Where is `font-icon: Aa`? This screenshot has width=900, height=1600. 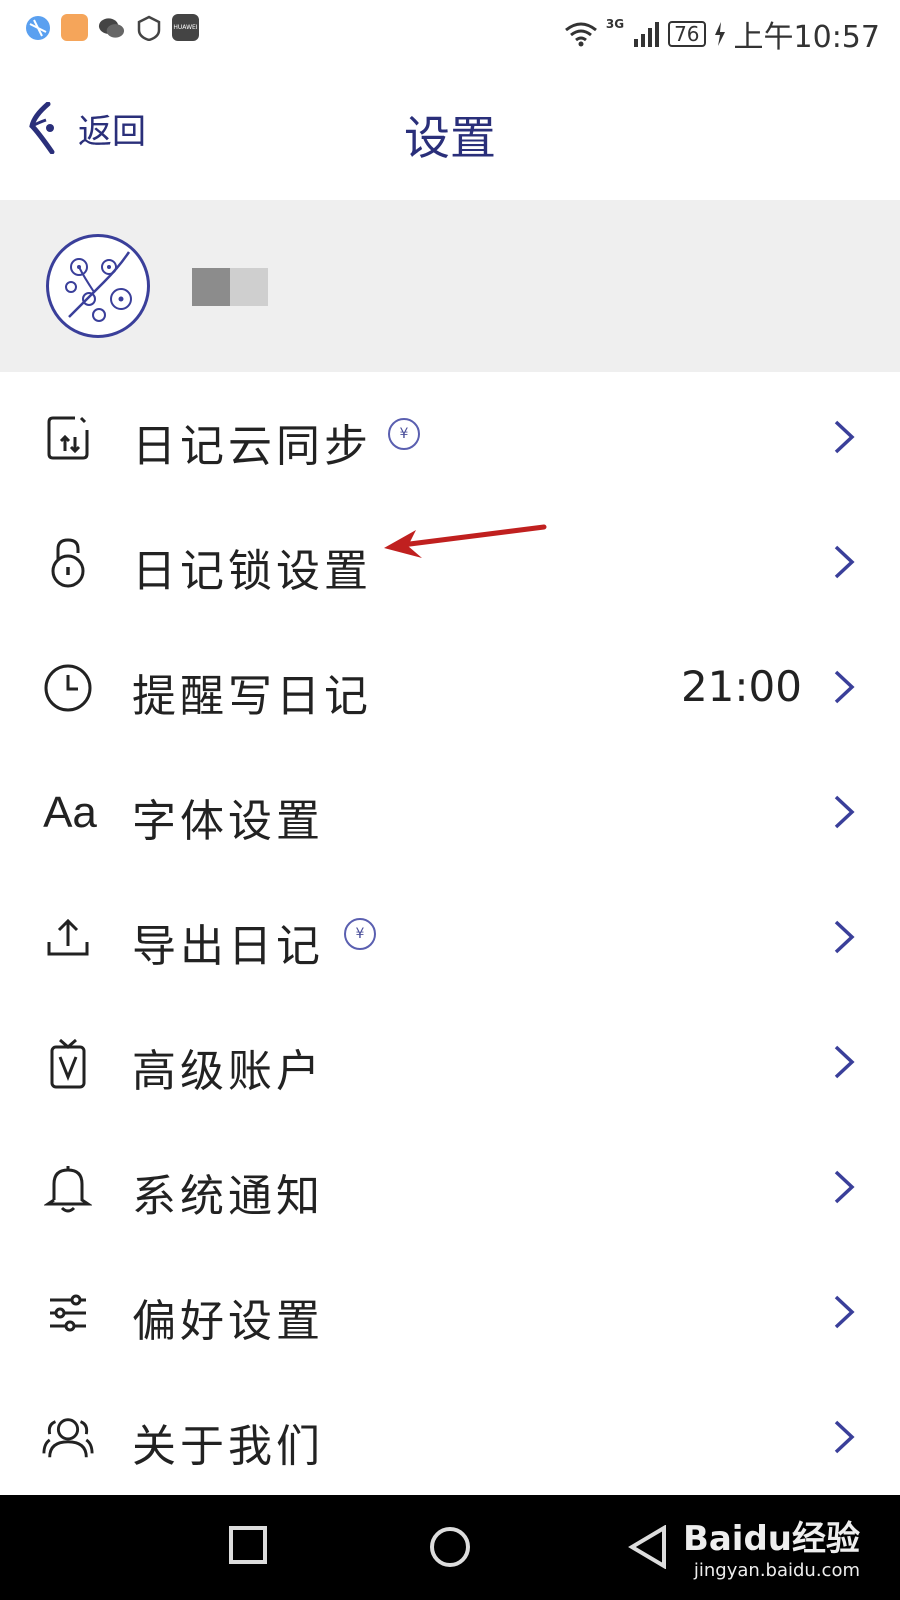 font-icon: Aa is located at coordinates (70, 812).